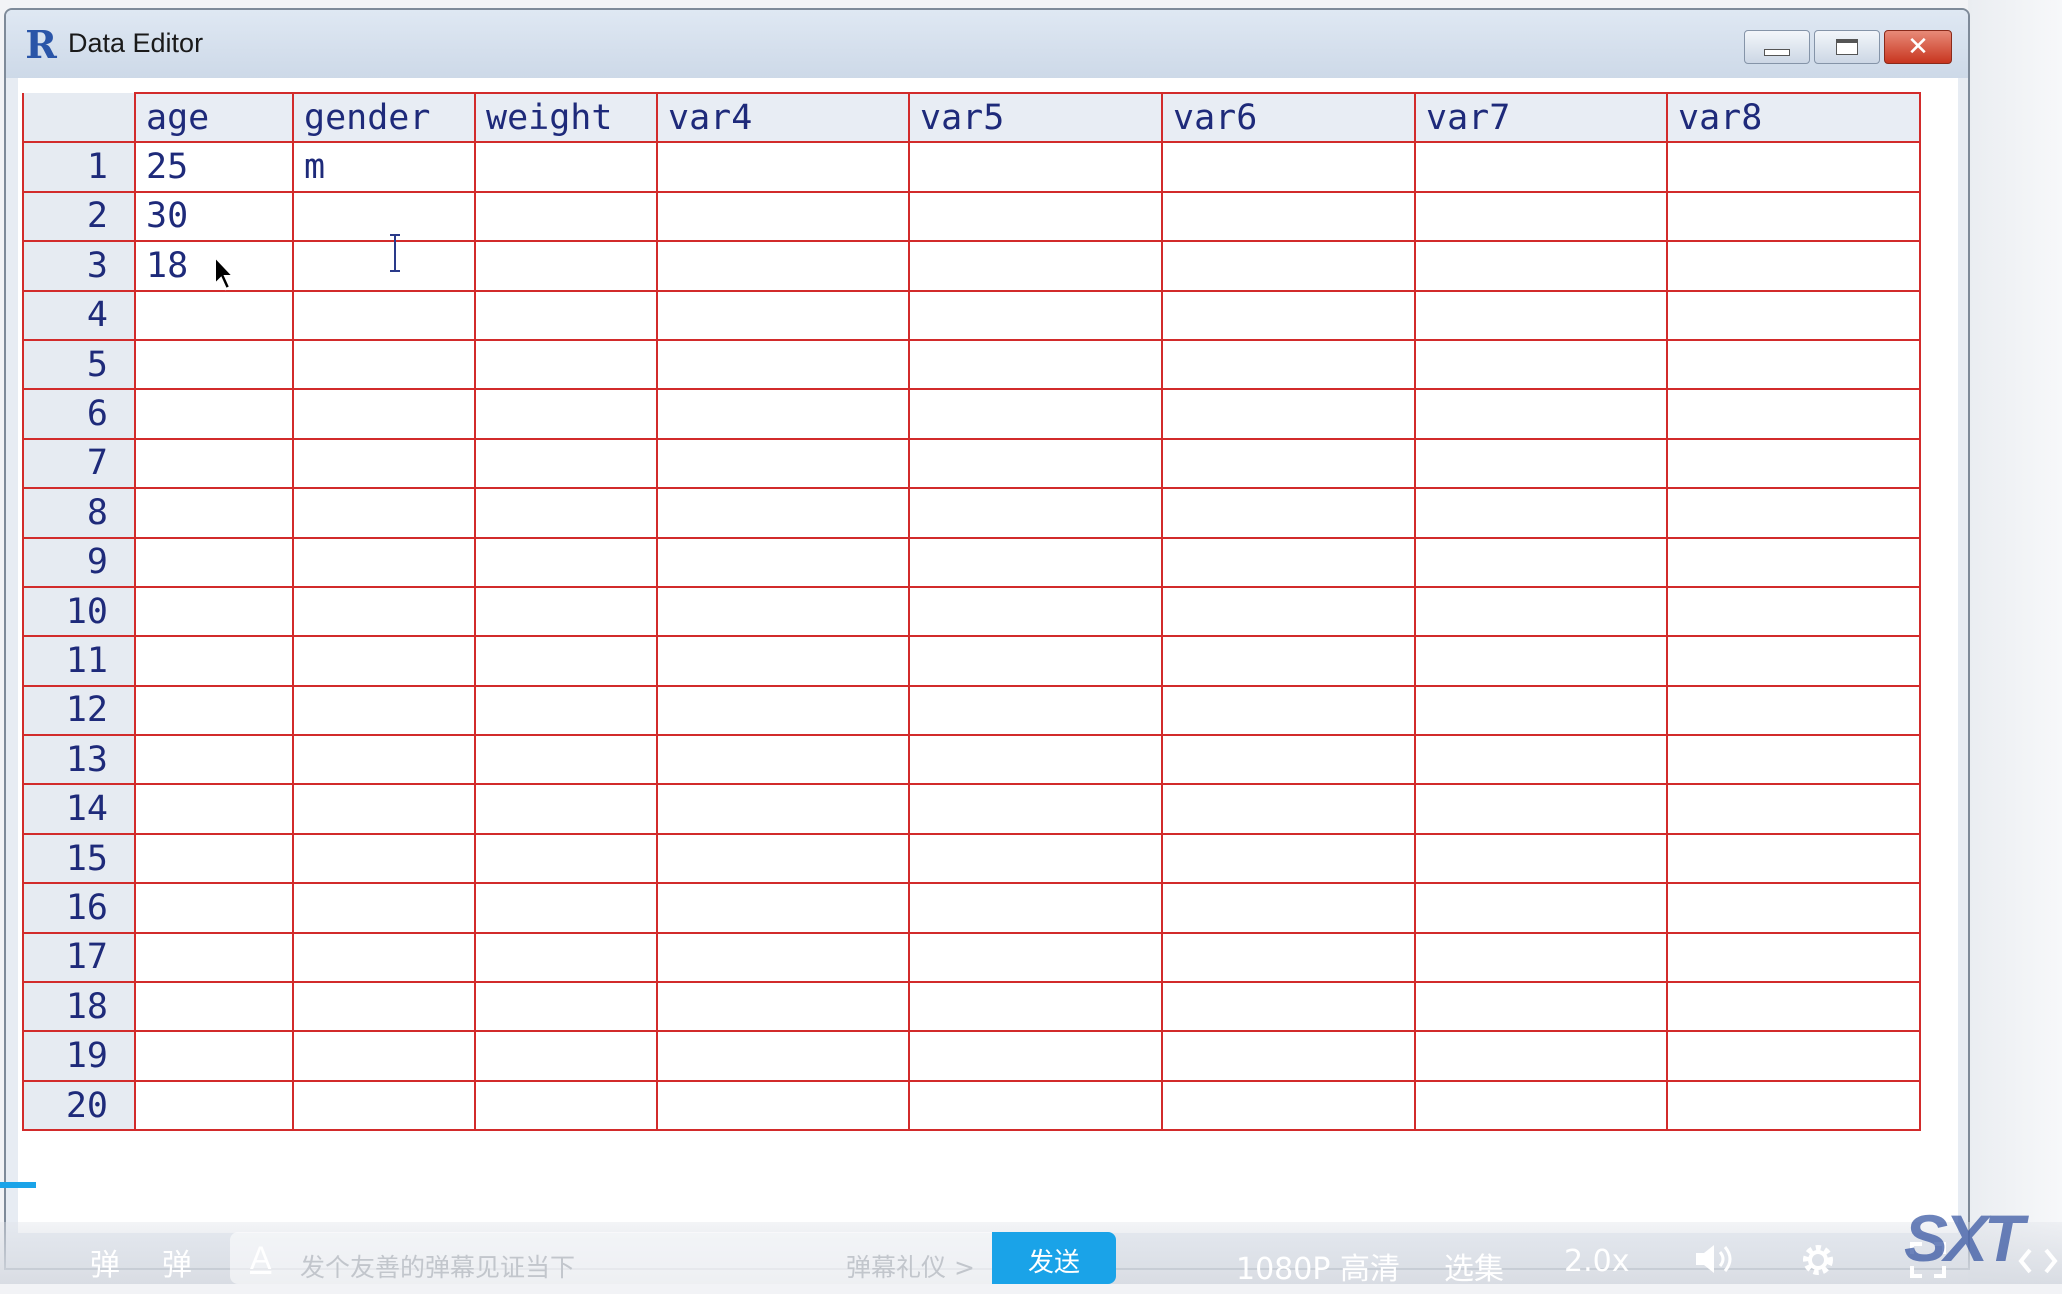  What do you see at coordinates (1918, 47) in the screenshot?
I see `close-button: ✕` at bounding box center [1918, 47].